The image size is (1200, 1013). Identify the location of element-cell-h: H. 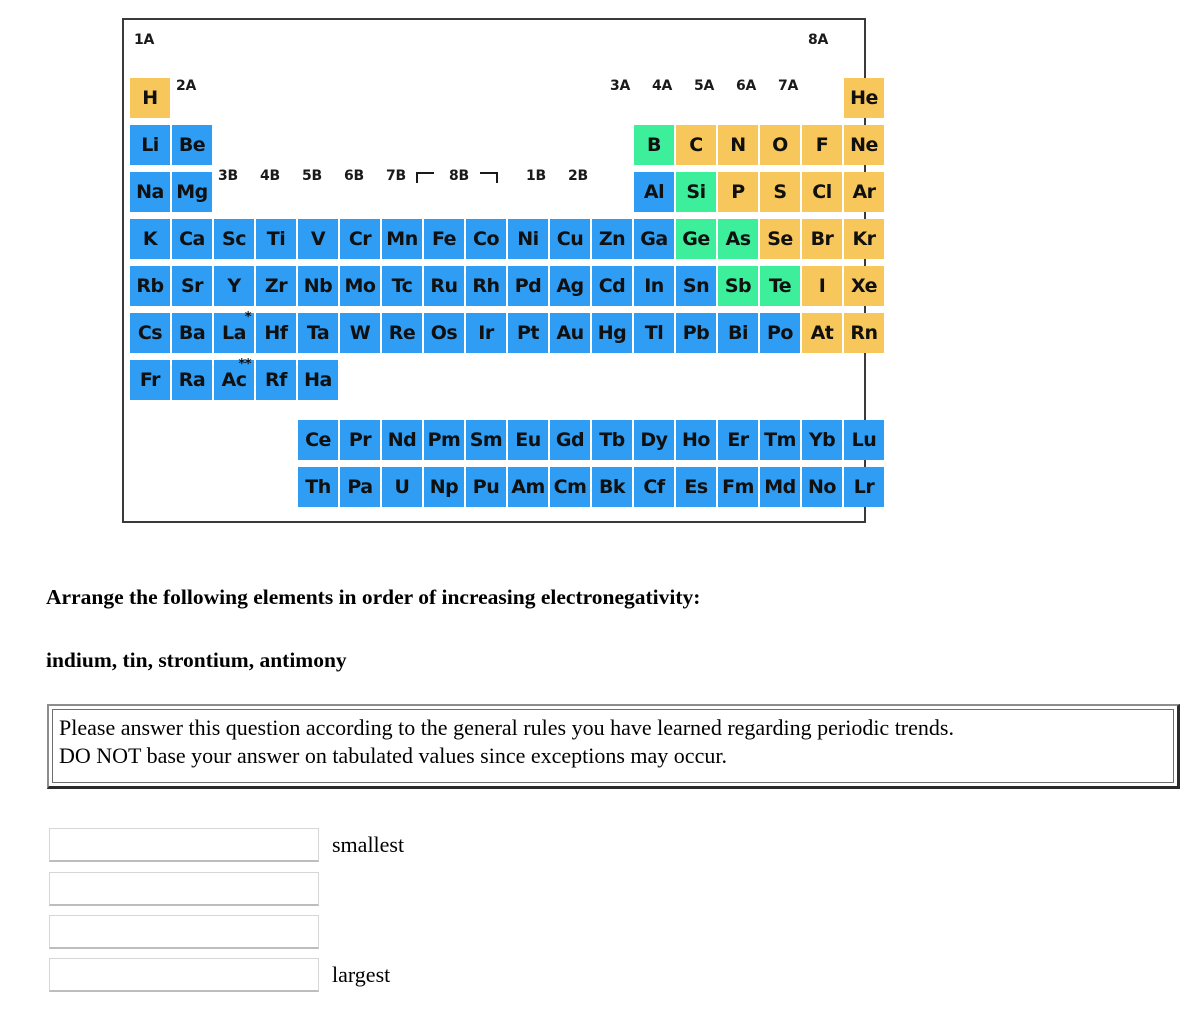
(150, 98).